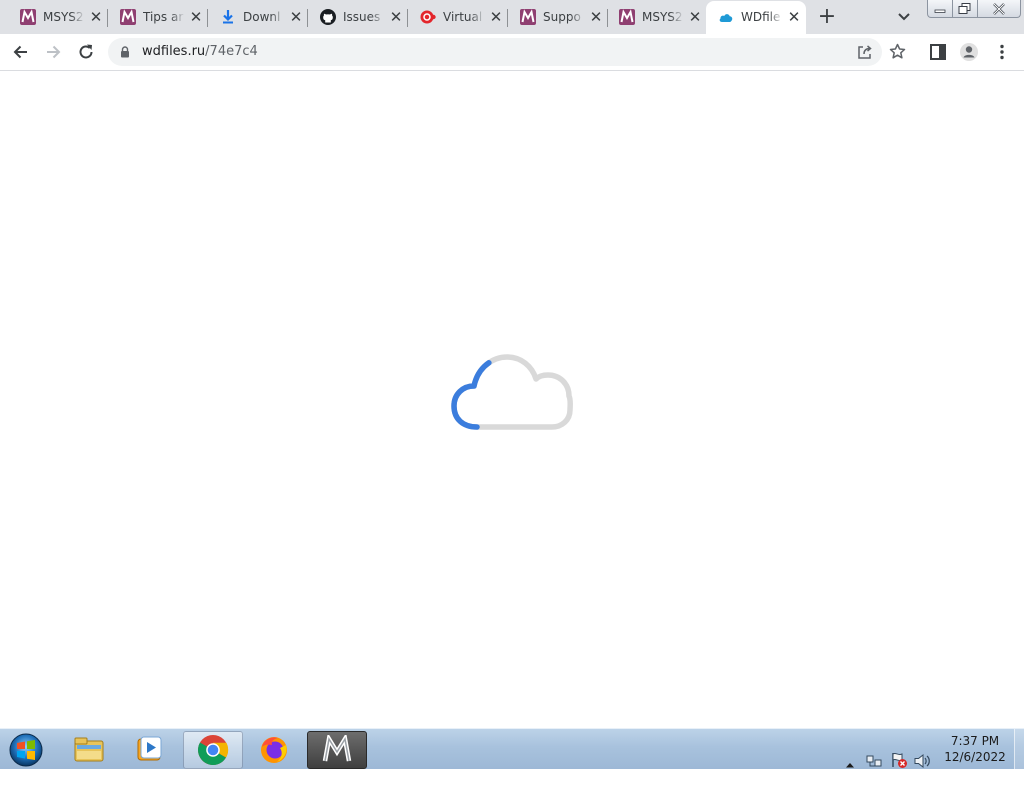  I want to click on taskbar-chrome, so click(213, 750).